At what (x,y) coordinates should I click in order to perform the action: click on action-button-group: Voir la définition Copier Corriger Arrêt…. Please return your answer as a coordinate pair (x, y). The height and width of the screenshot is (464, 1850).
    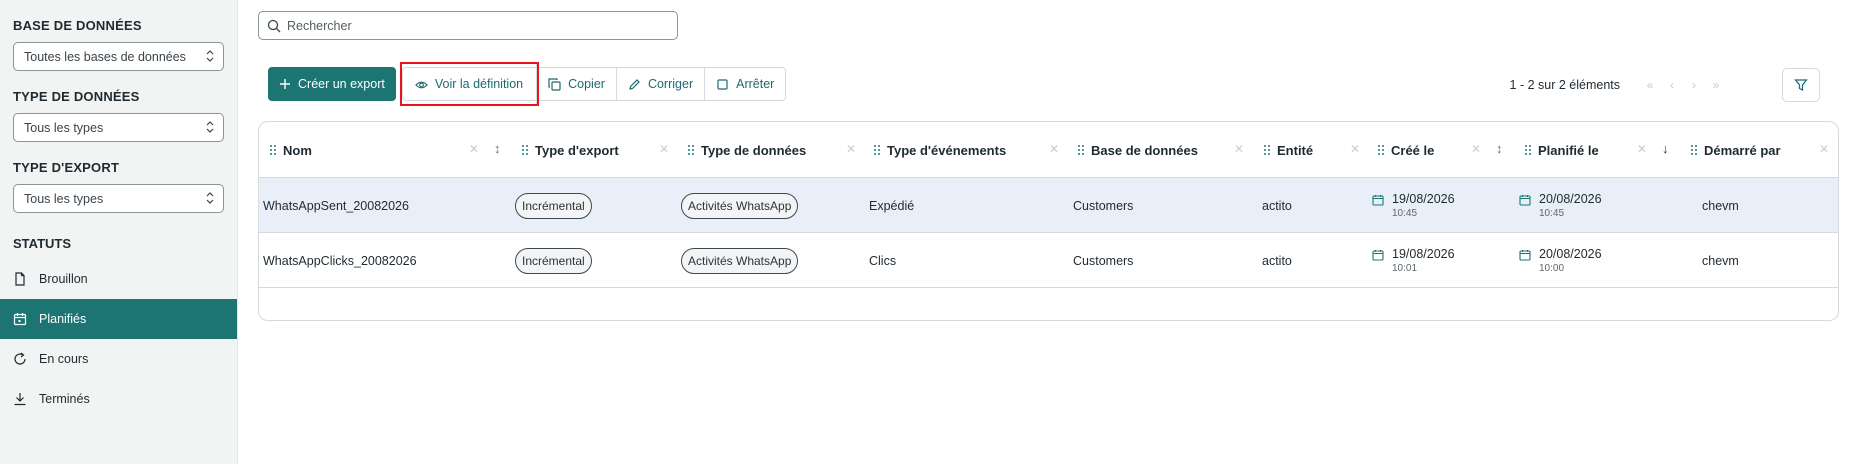
    Looking at the image, I should click on (593, 84).